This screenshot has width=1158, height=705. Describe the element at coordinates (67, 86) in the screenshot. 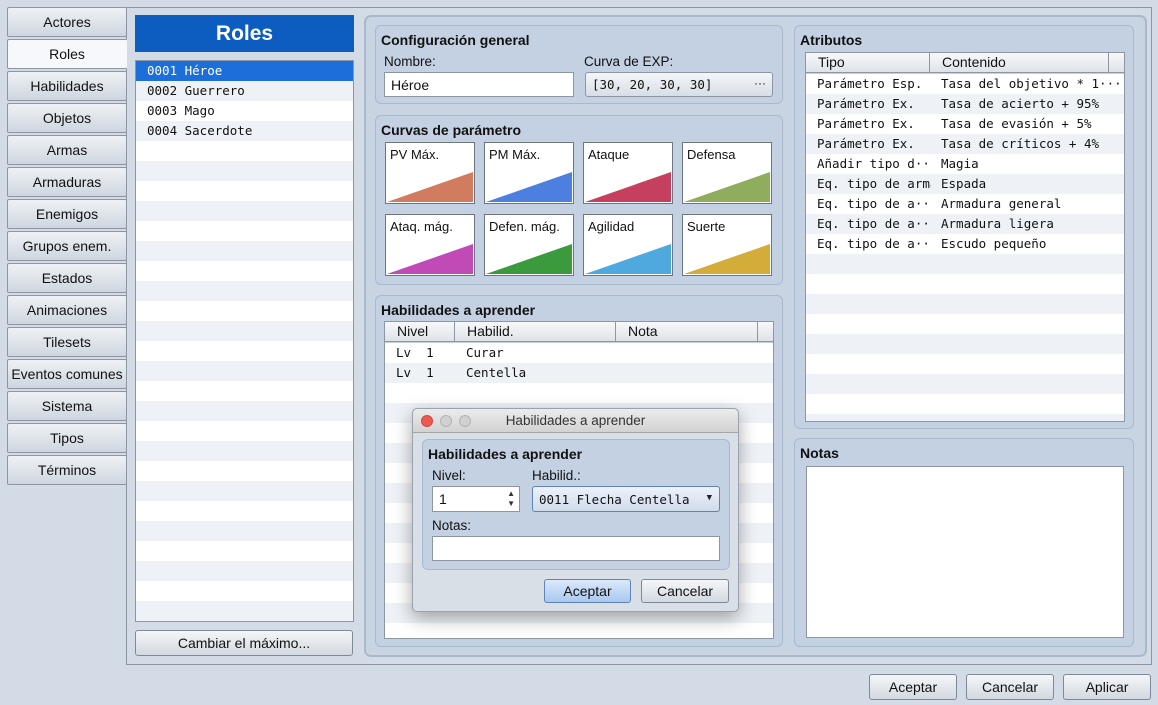

I see `nav-habilidades: Habilidades` at that location.